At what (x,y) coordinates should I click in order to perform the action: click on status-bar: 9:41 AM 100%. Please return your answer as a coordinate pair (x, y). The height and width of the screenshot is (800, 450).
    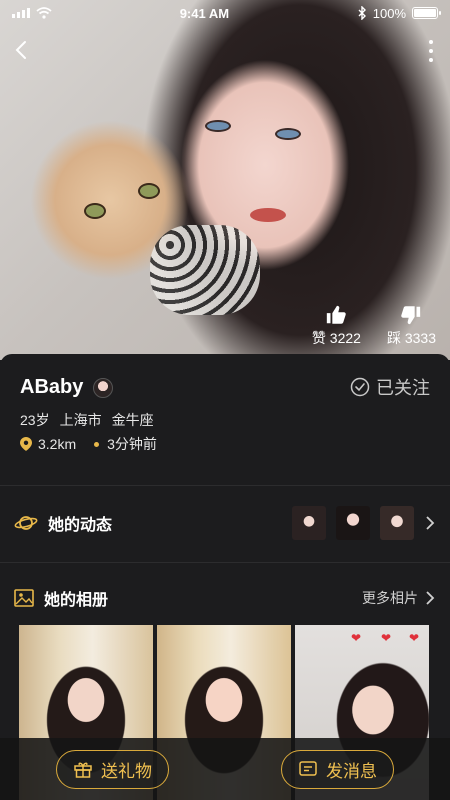
    Looking at the image, I should click on (225, 13).